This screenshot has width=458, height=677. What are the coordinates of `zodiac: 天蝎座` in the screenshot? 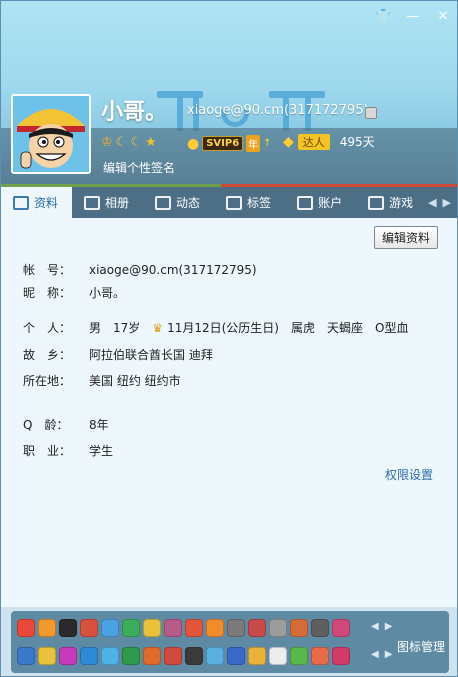 It's located at (344, 328).